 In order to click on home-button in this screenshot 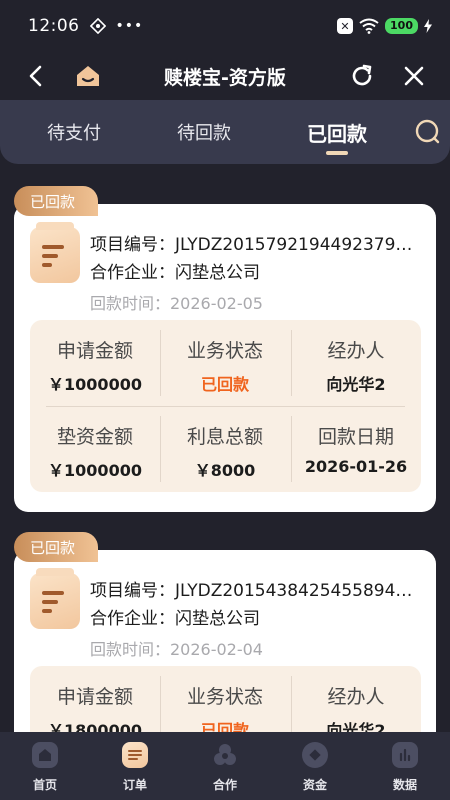, I will do `click(88, 76)`.